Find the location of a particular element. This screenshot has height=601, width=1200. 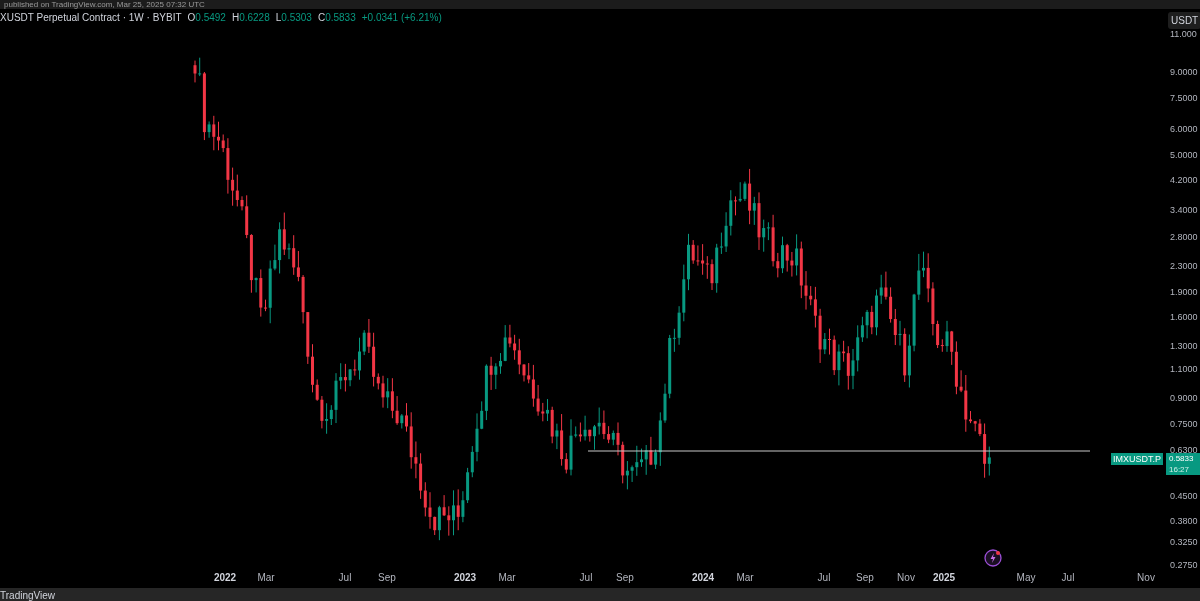

price-axis-label: 9.0000 is located at coordinates (1184, 72).